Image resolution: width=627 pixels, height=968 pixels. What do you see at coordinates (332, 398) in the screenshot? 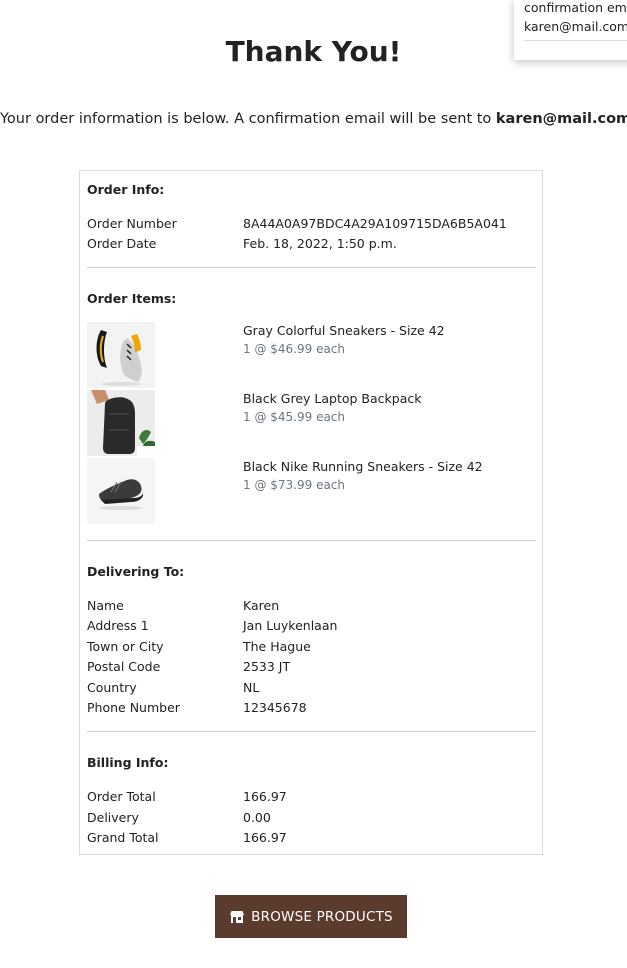
I see `item-name: Black Grey Laptop Backpack` at bounding box center [332, 398].